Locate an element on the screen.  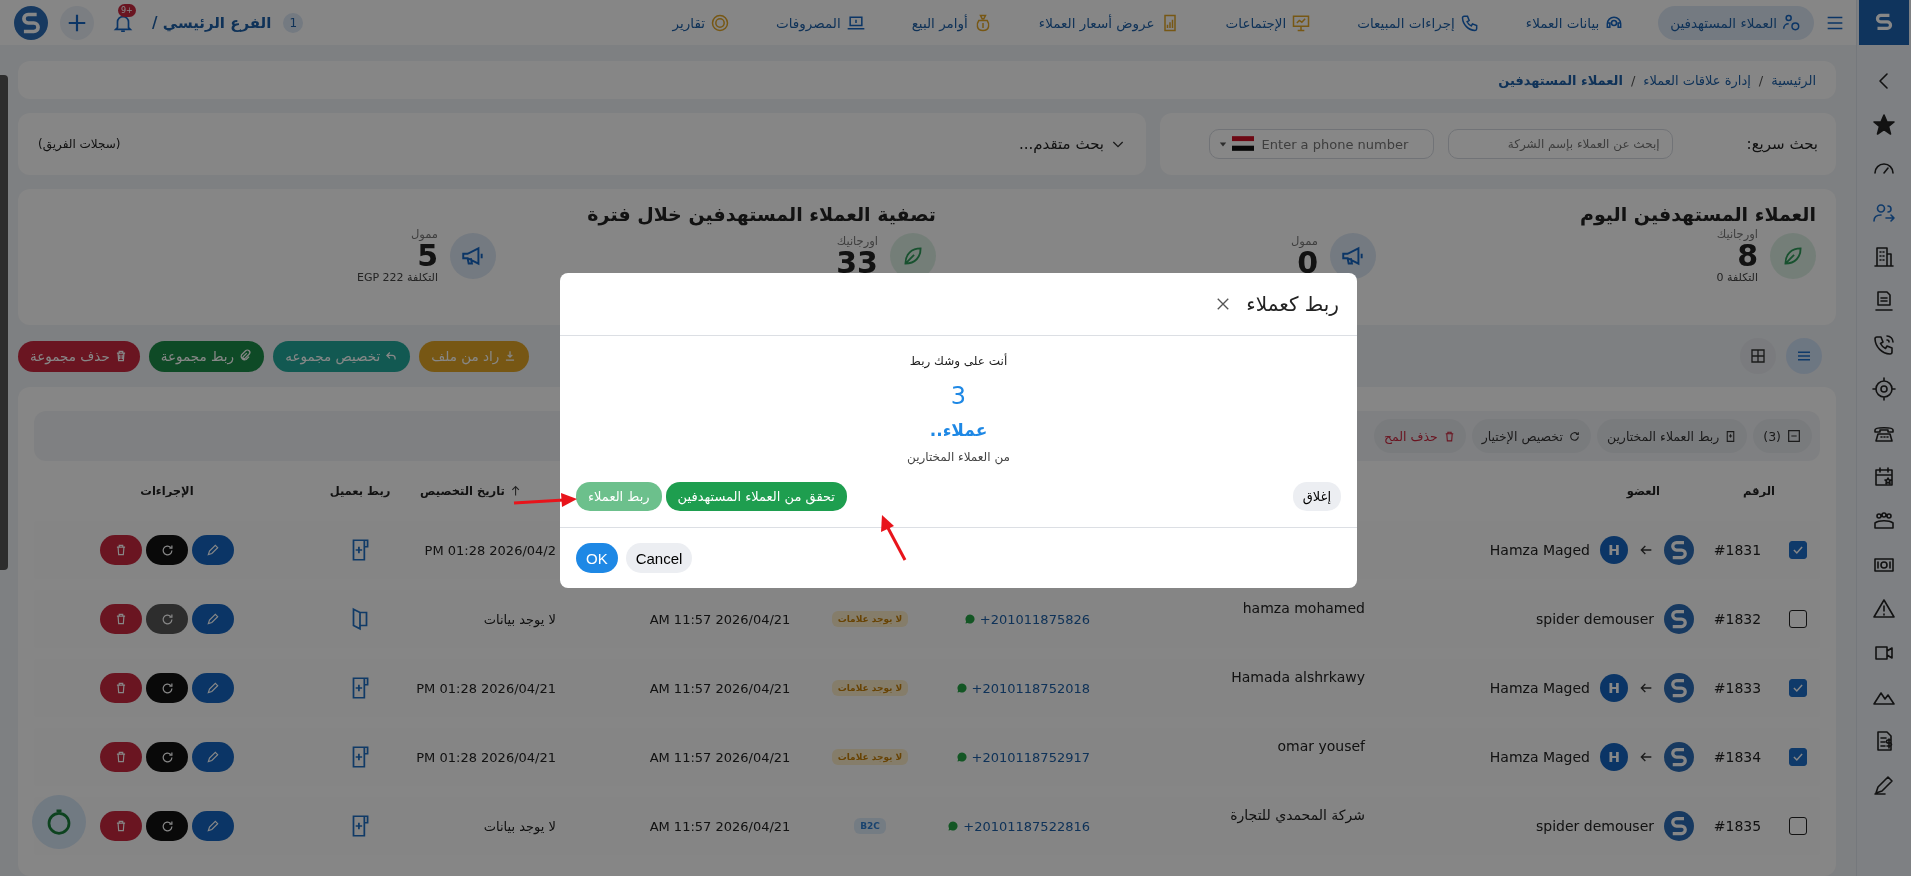
assigned-date: PM 01:28 2026/04/21 is located at coordinates (486, 757).